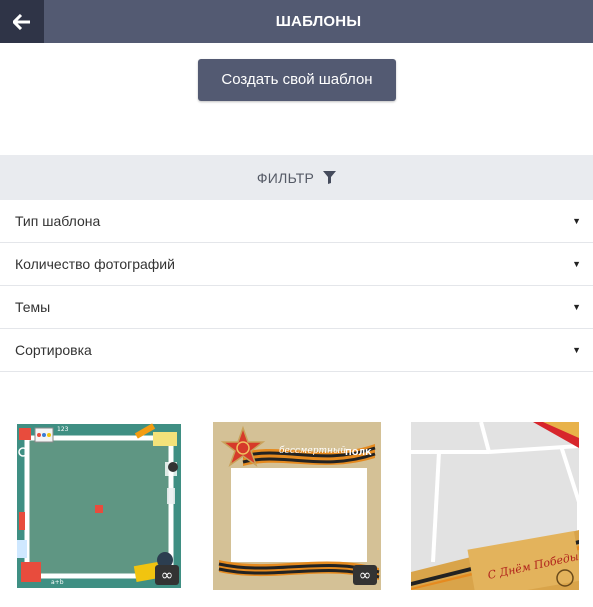 The height and width of the screenshot is (607, 593). What do you see at coordinates (330, 177) in the screenshot?
I see `funnel-icon` at bounding box center [330, 177].